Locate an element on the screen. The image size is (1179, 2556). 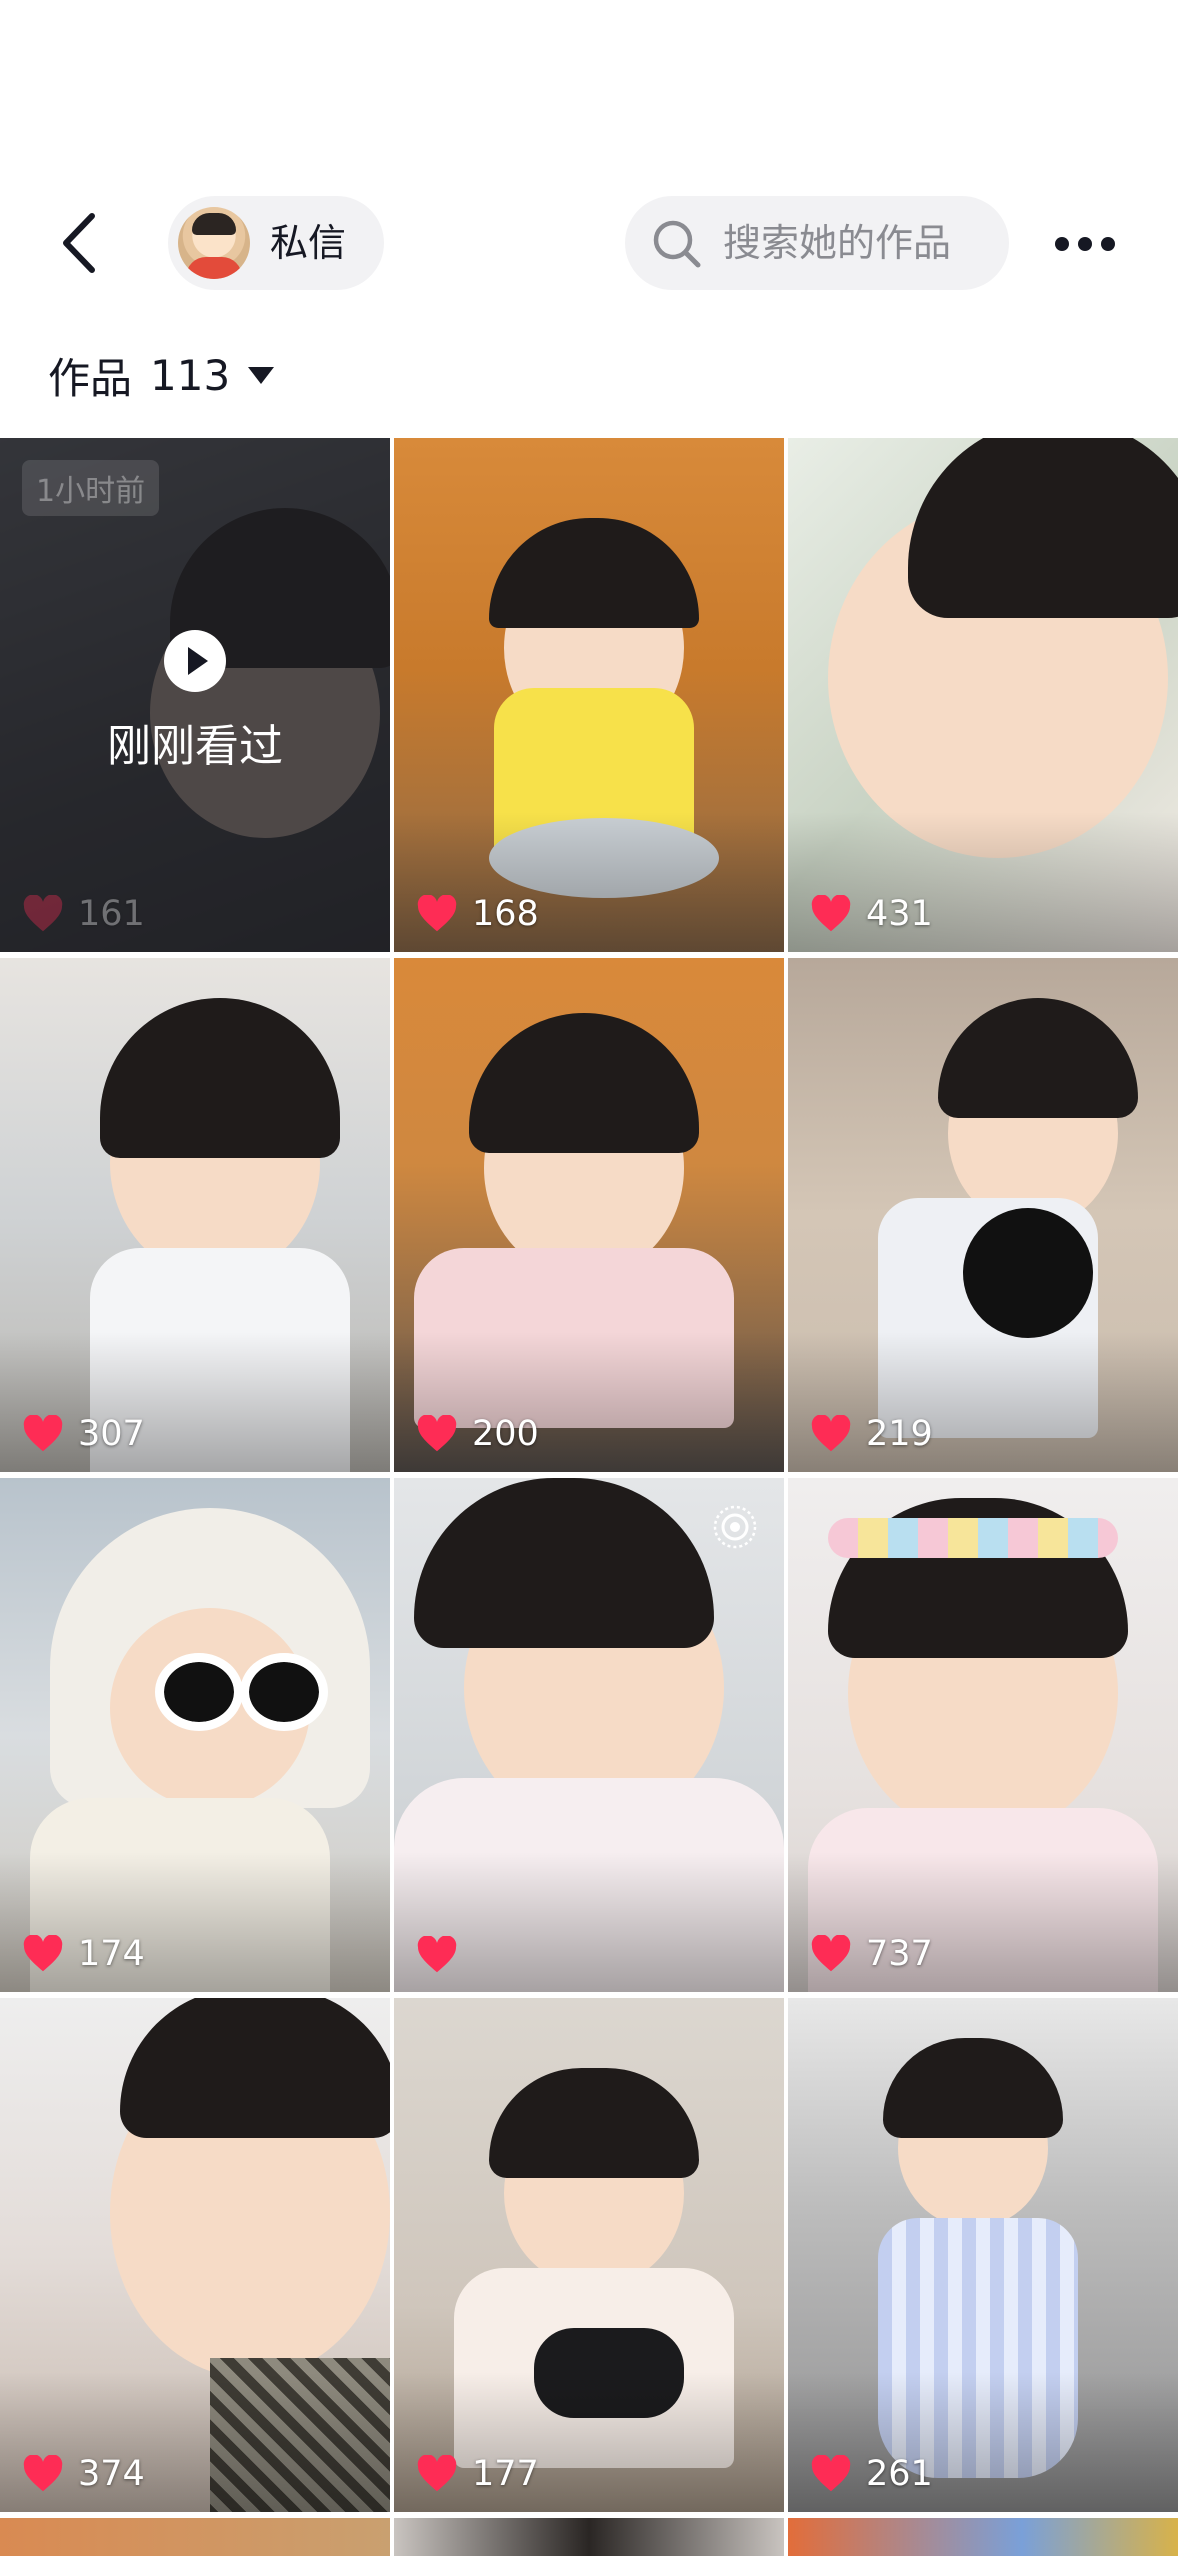
works-label: 作品 is located at coordinates (90, 378).